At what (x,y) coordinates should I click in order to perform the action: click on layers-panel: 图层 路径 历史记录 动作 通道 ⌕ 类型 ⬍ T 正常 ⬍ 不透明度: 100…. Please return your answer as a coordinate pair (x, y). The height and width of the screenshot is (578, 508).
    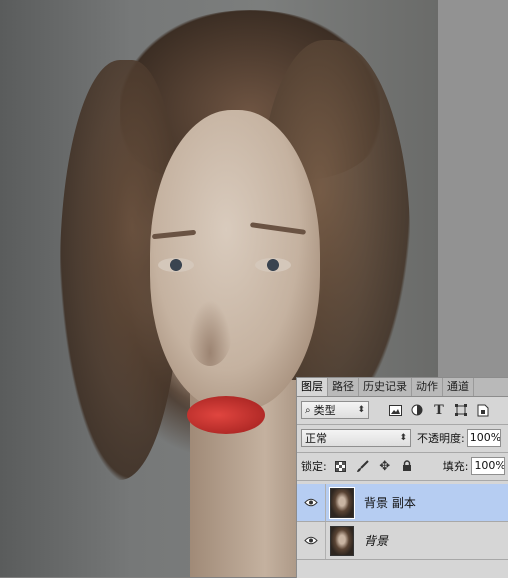
    Looking at the image, I should click on (402, 477).